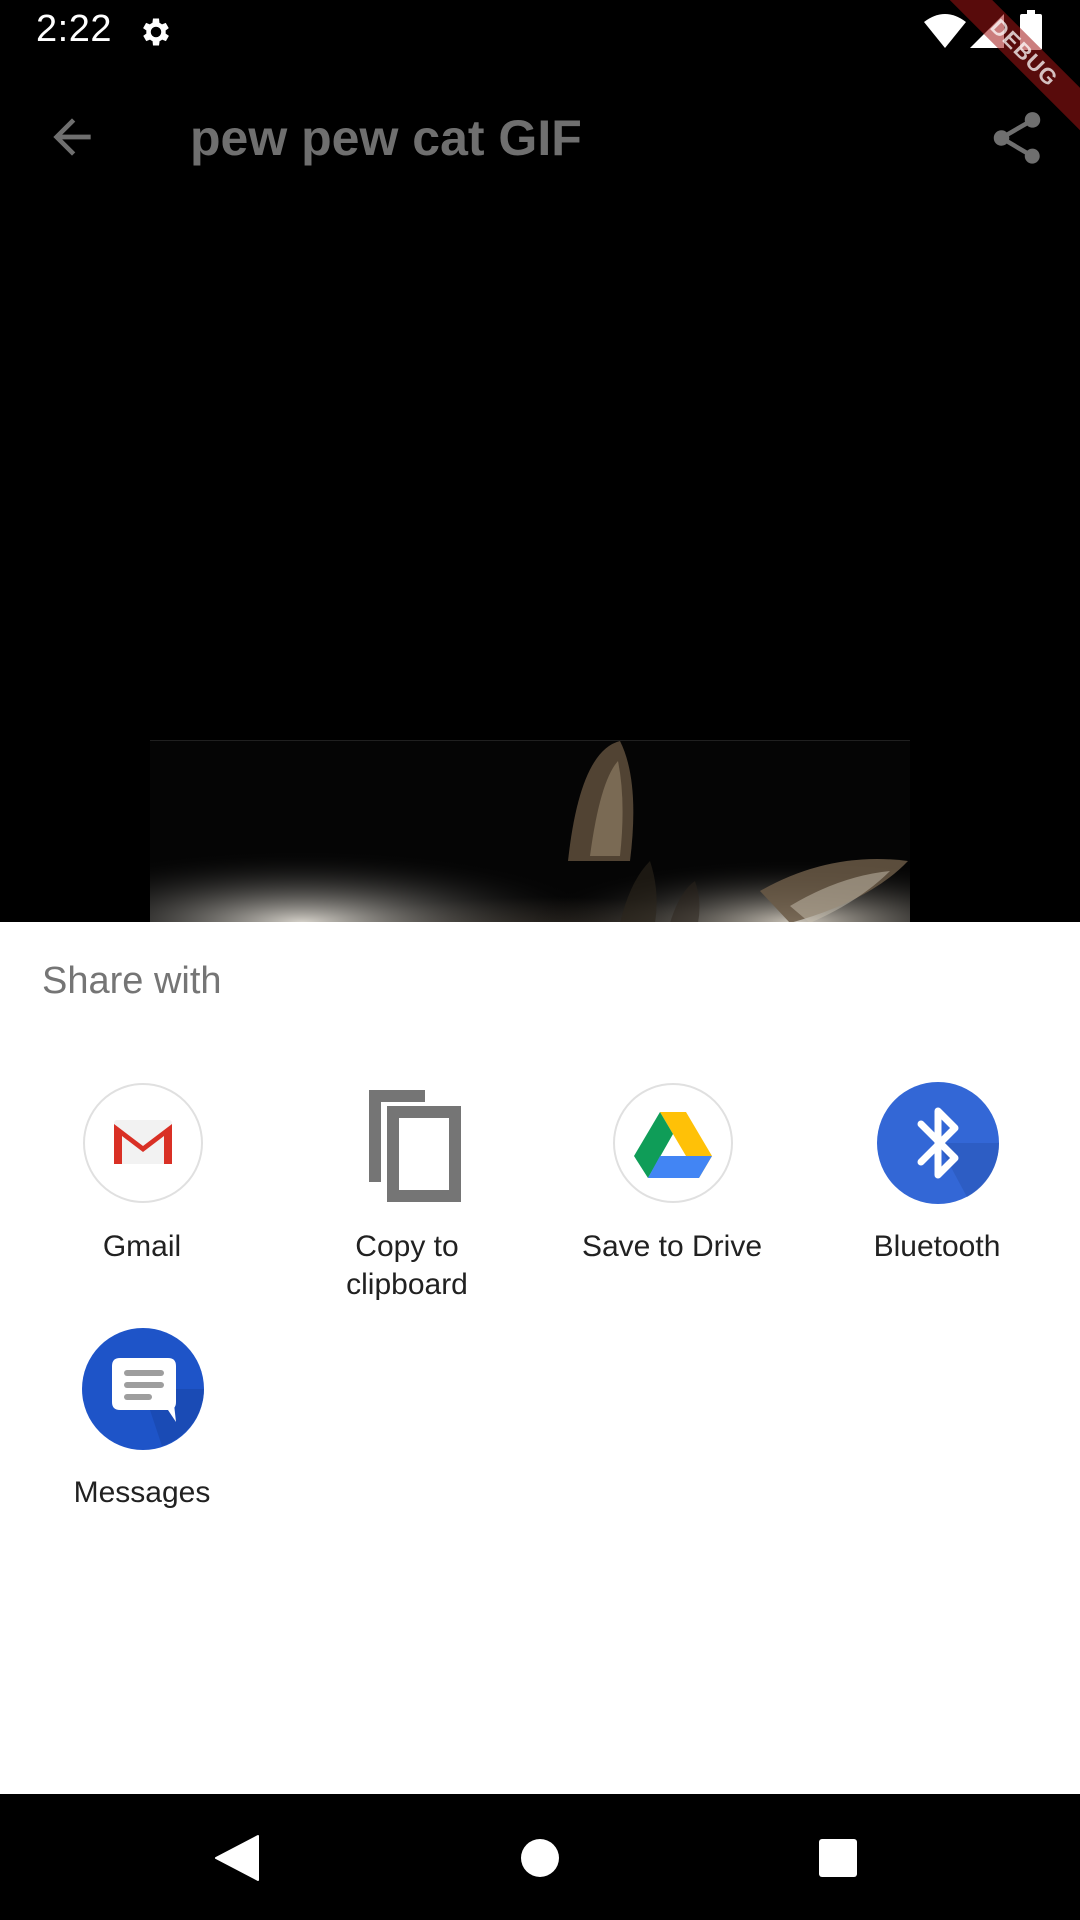 The width and height of the screenshot is (1080, 1920). What do you see at coordinates (945, 31) in the screenshot?
I see `wifi-icon` at bounding box center [945, 31].